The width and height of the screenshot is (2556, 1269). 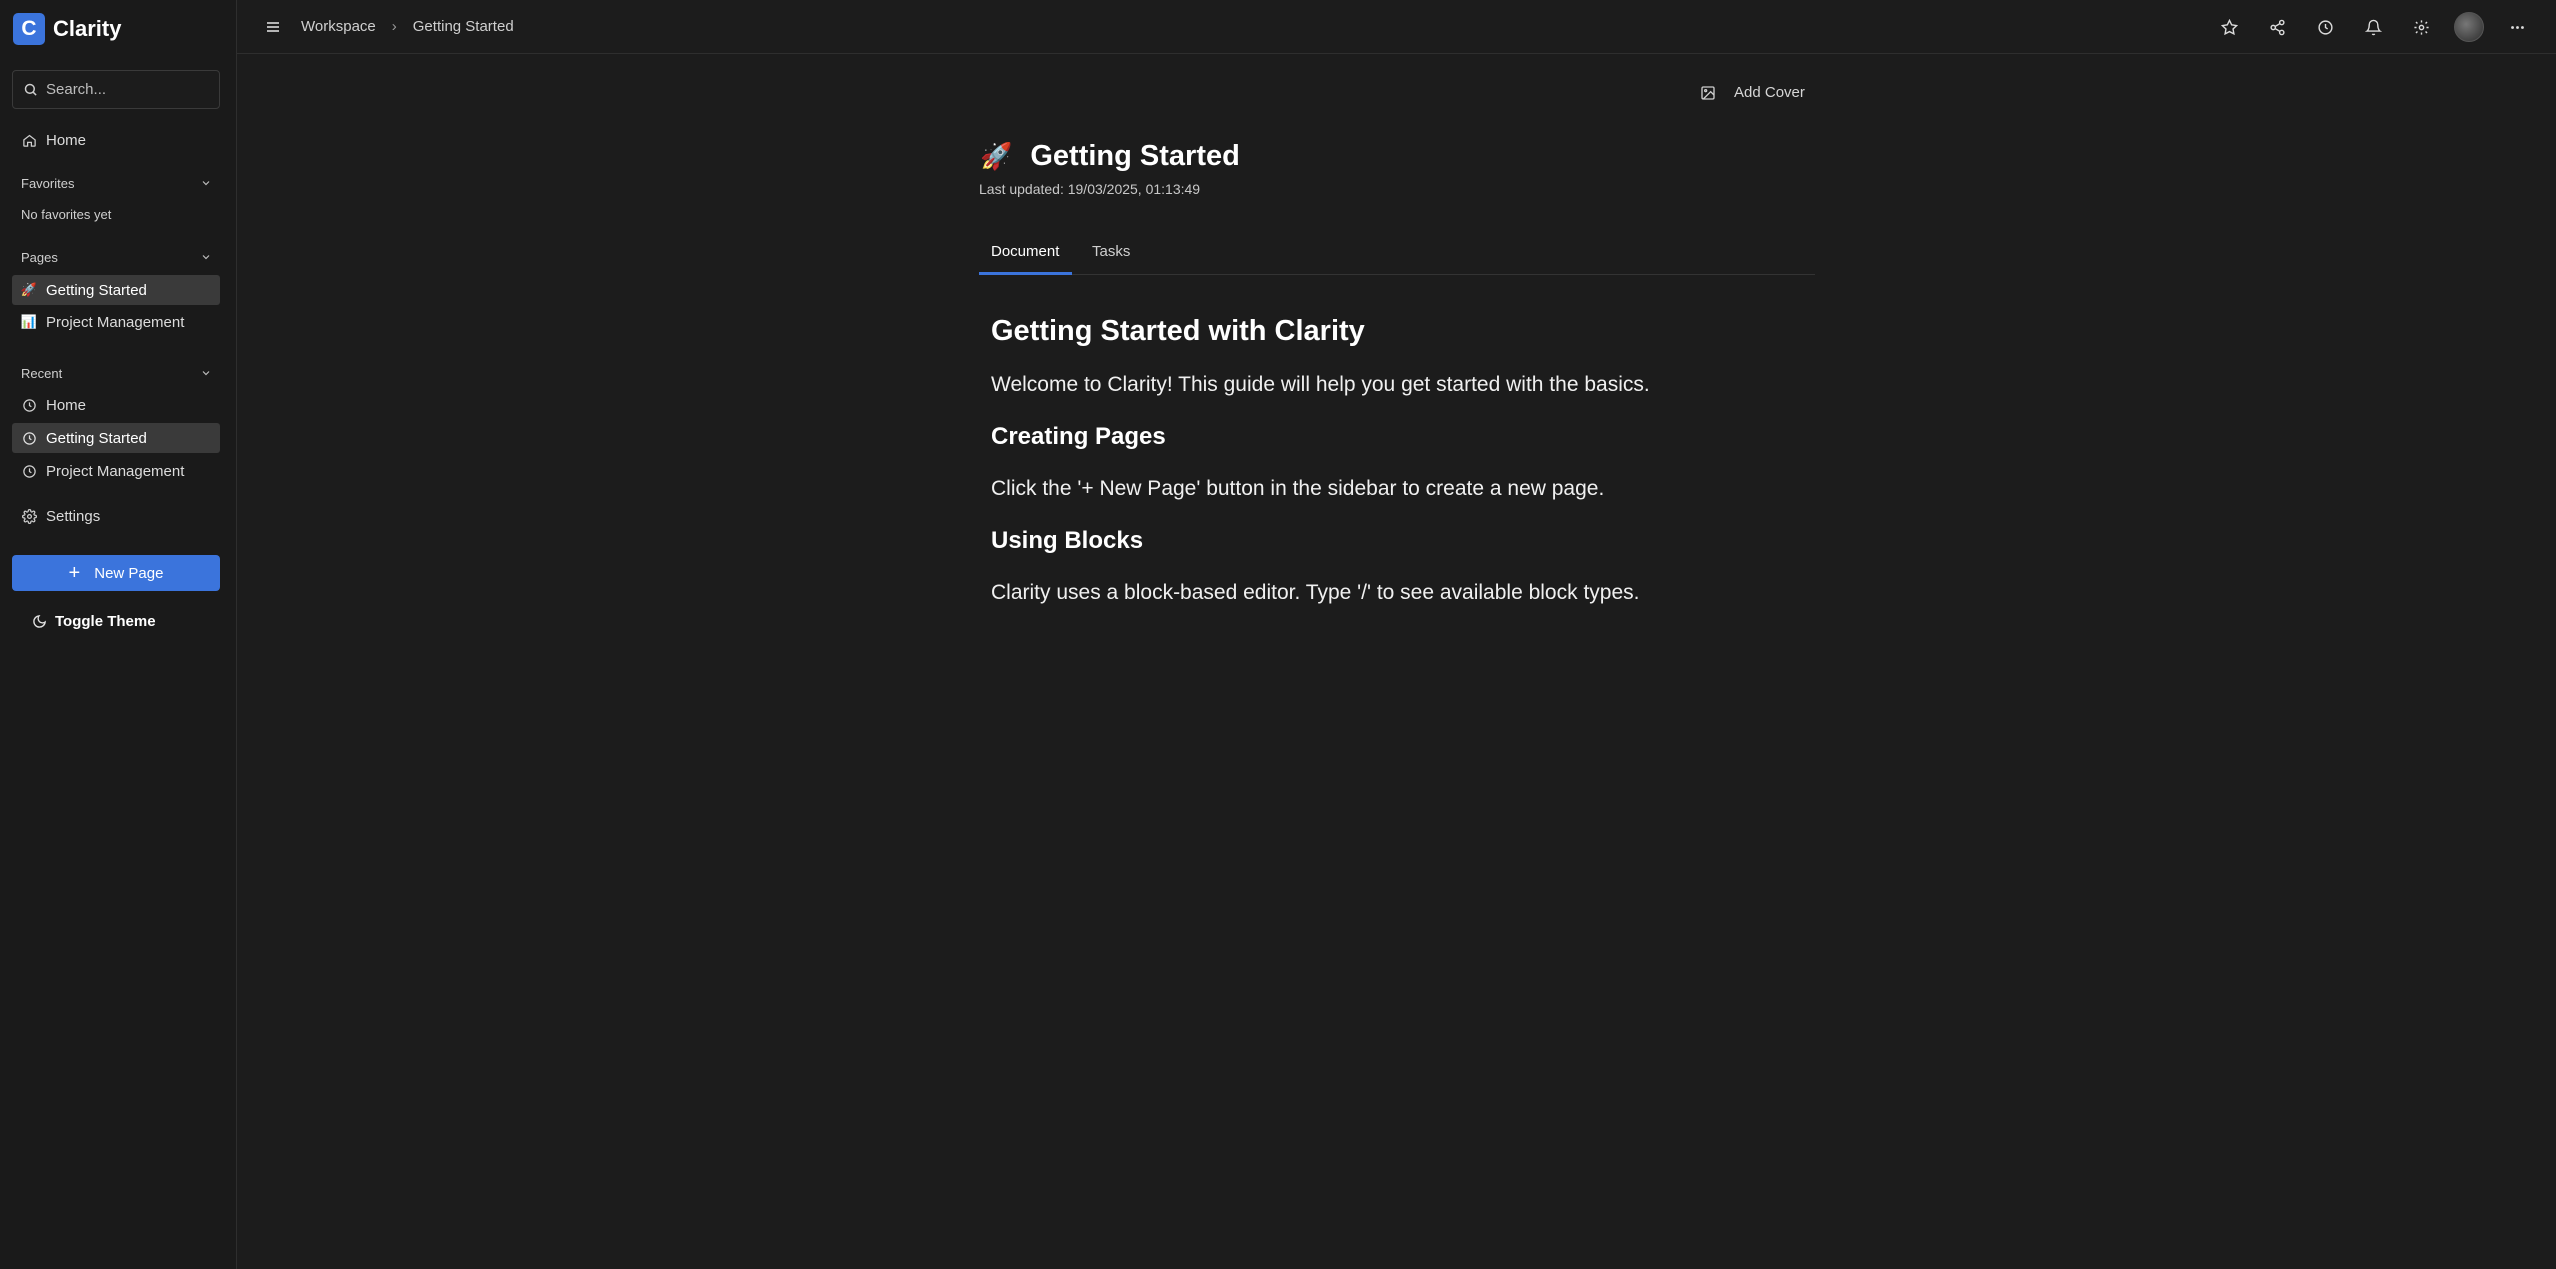 I want to click on new-page-button: + New Page, so click(x=116, y=573).